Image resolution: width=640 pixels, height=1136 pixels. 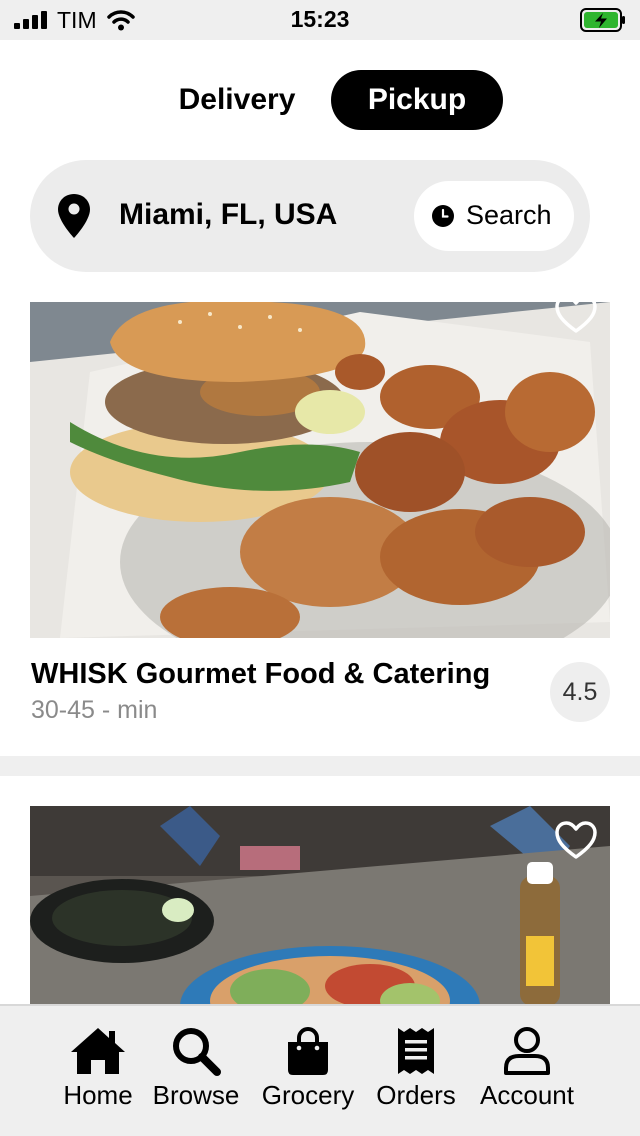 I want to click on search-button: Search, so click(x=494, y=216).